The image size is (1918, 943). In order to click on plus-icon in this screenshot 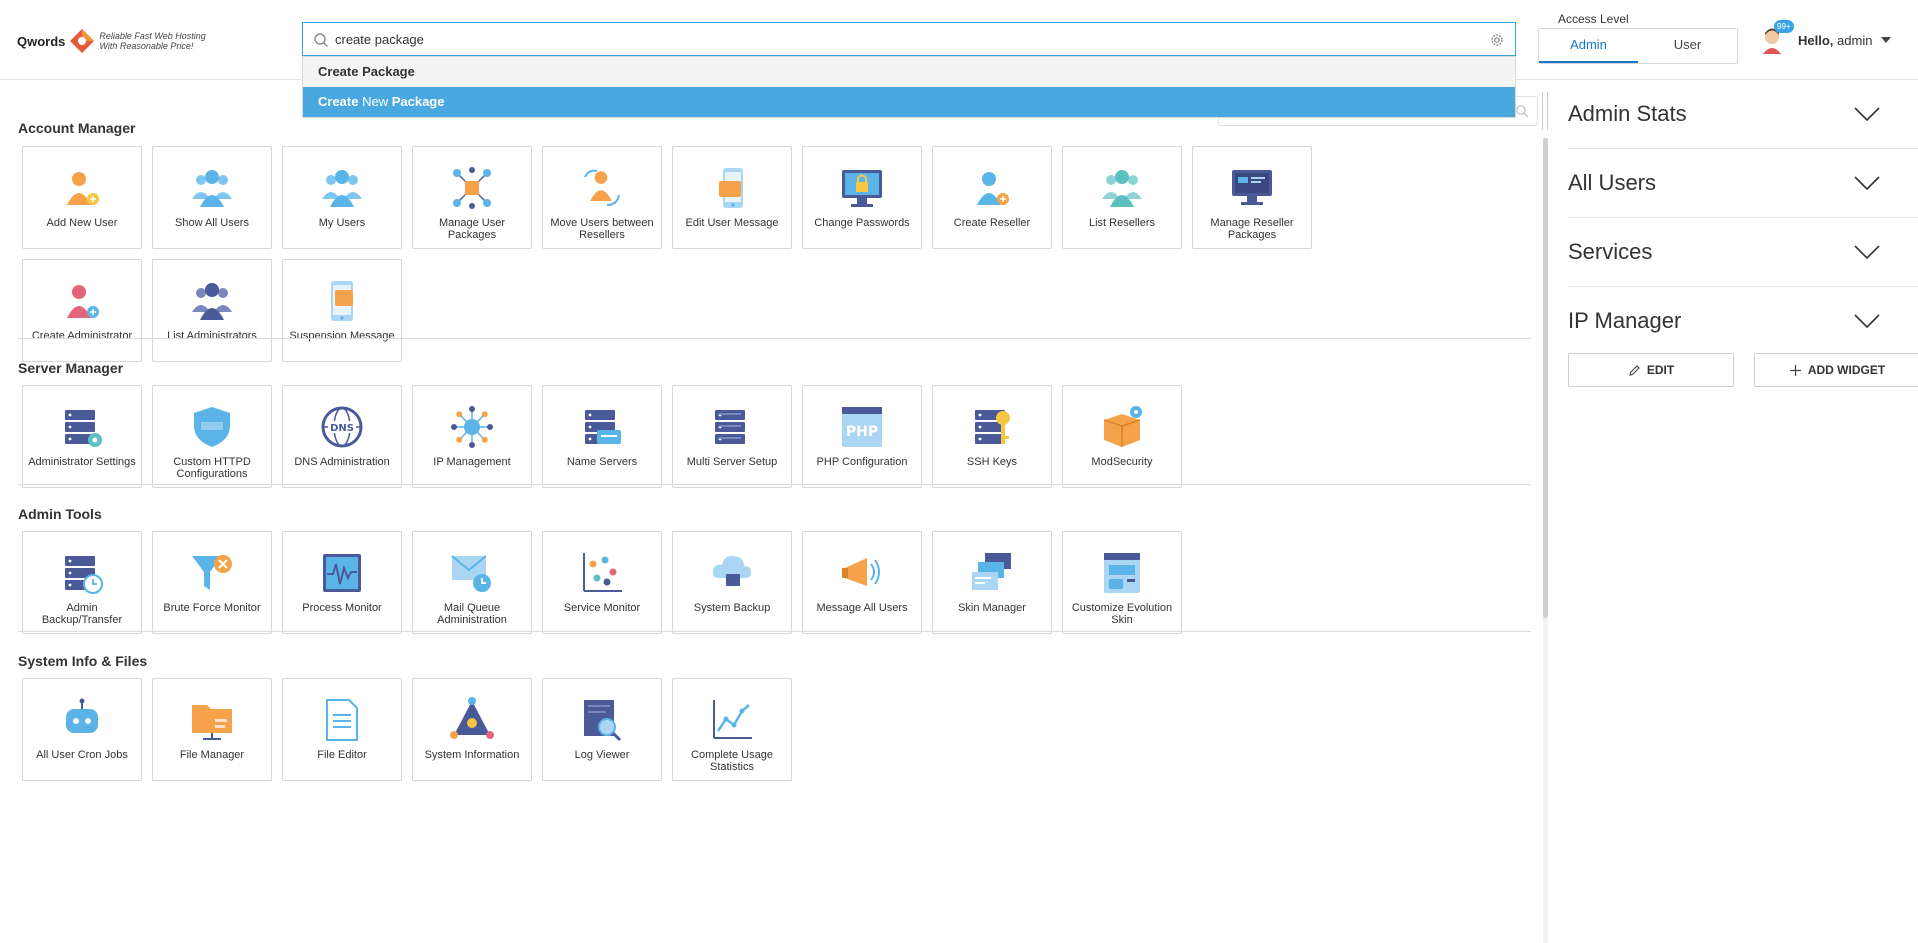, I will do `click(1795, 370)`.